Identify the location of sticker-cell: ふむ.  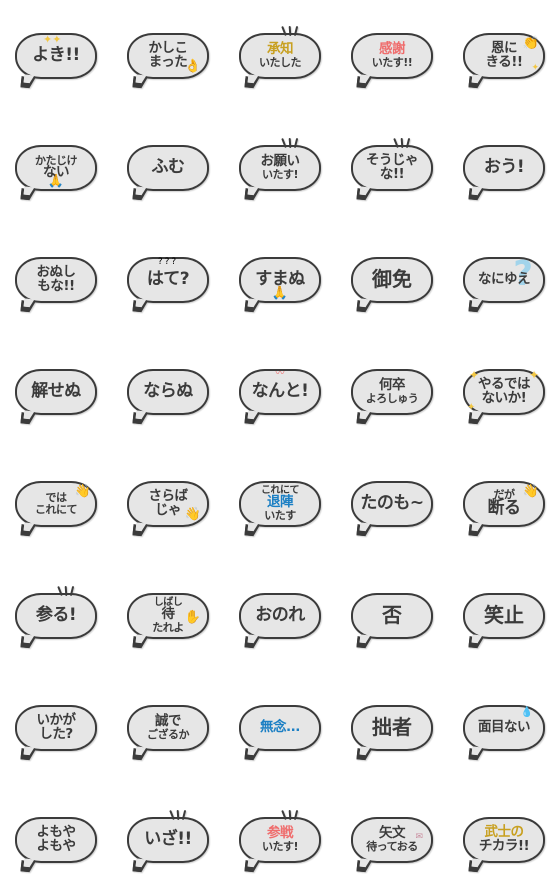
(168, 168).